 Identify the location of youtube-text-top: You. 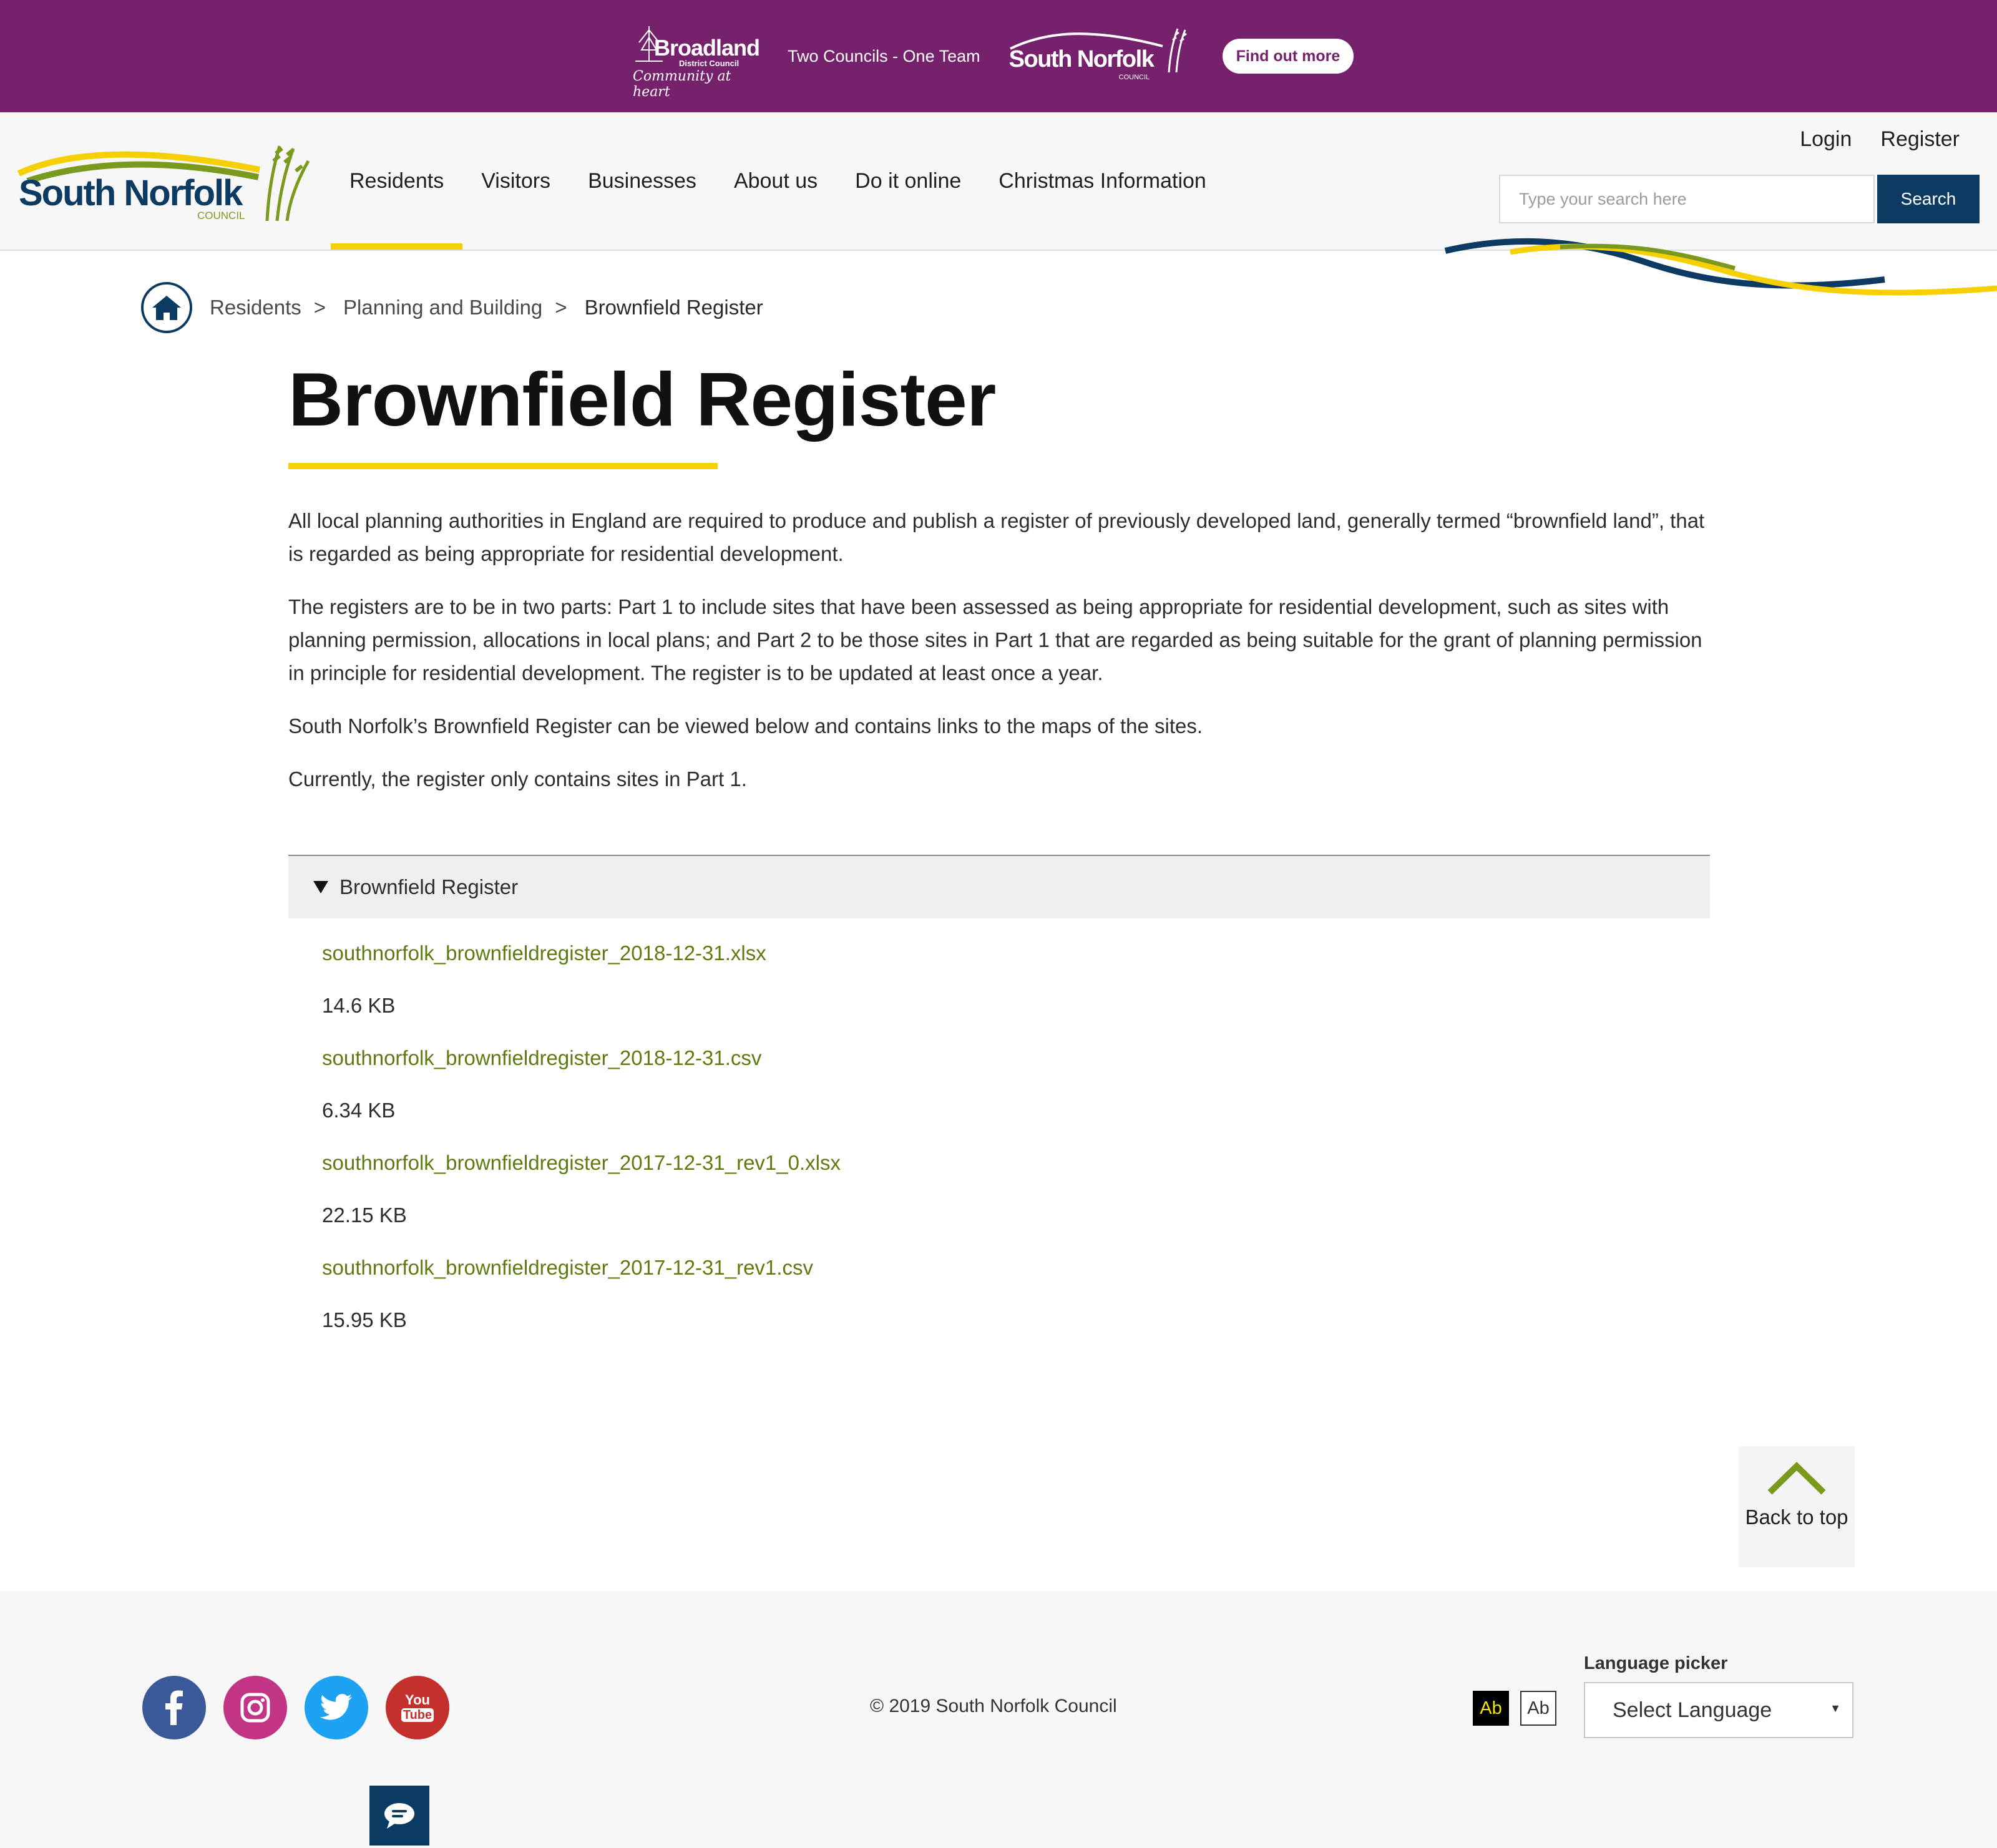
(417, 1700).